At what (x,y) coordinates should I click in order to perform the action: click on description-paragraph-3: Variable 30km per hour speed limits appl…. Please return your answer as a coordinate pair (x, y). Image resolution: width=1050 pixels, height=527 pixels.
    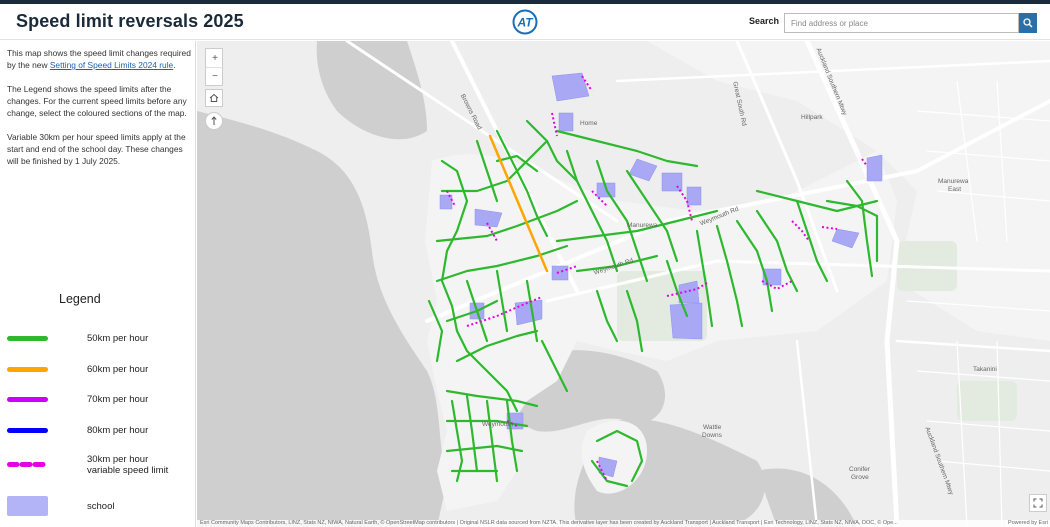
    Looking at the image, I should click on (96, 149).